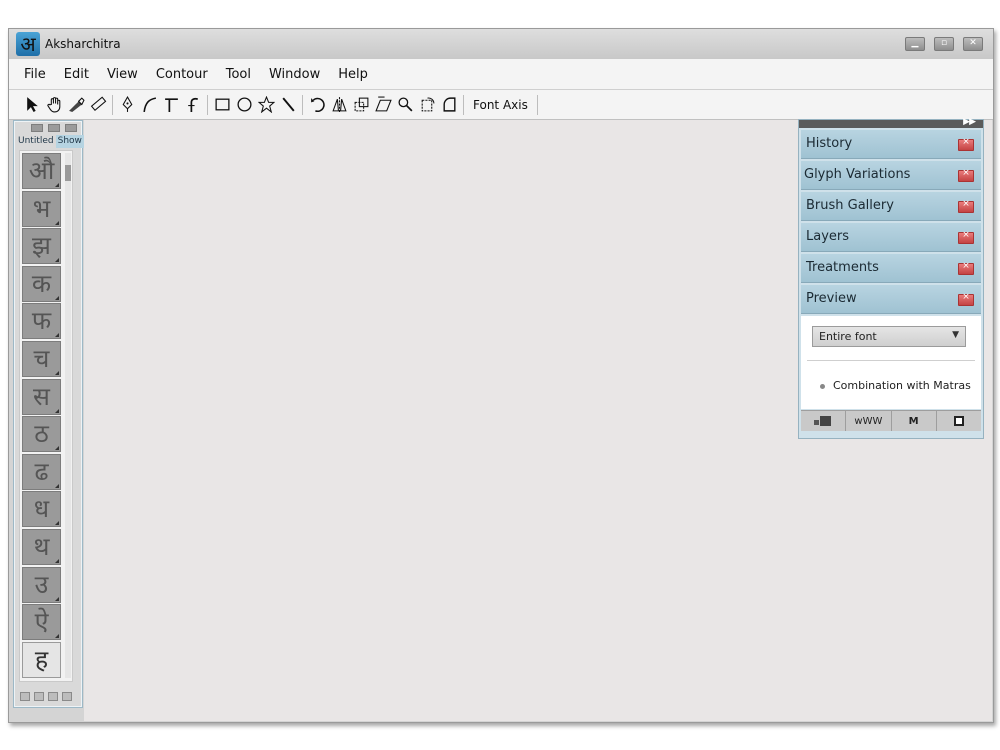 This screenshot has width=1000, height=750. What do you see at coordinates (244, 105) in the screenshot?
I see `ellipse-icon` at bounding box center [244, 105].